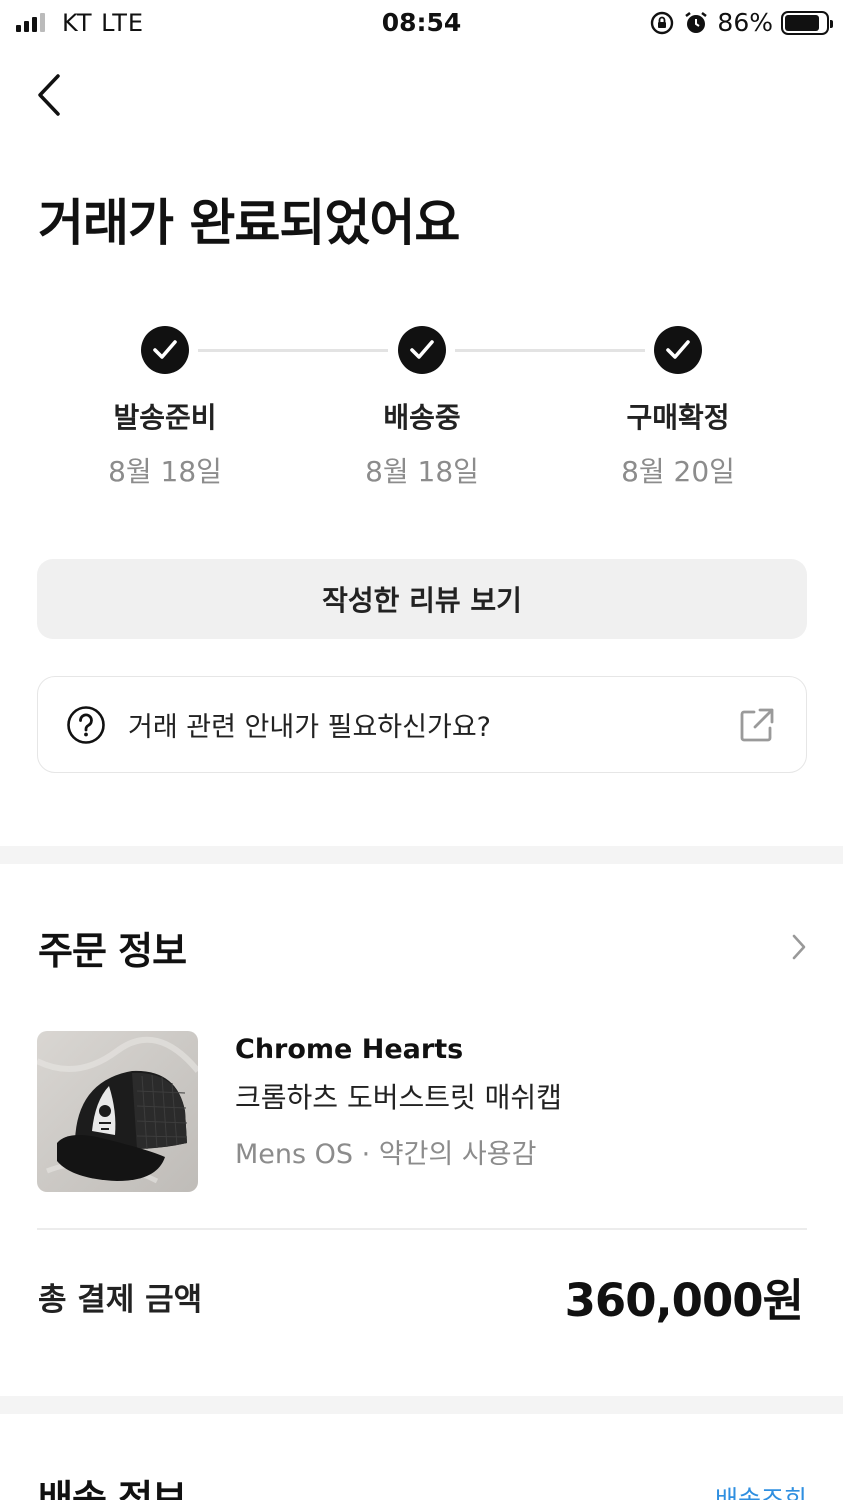 The image size is (843, 1500). What do you see at coordinates (678, 471) in the screenshot?
I see `step-date: 8월 20일` at bounding box center [678, 471].